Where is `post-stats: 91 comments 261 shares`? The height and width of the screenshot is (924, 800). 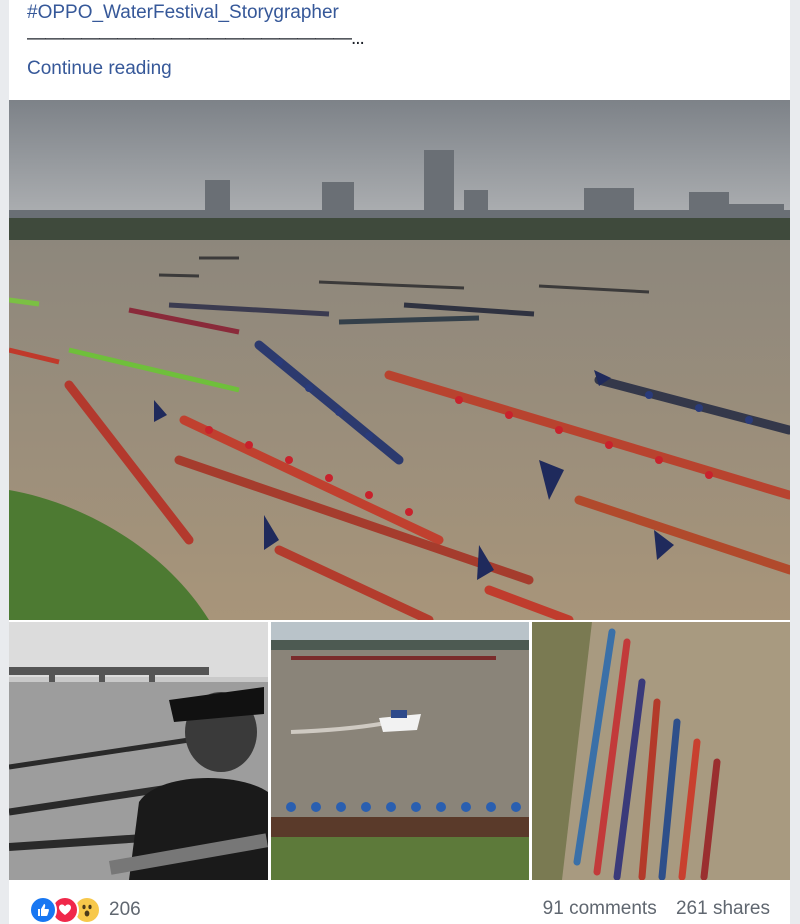
post-stats: 91 comments 261 shares is located at coordinates (649, 909).